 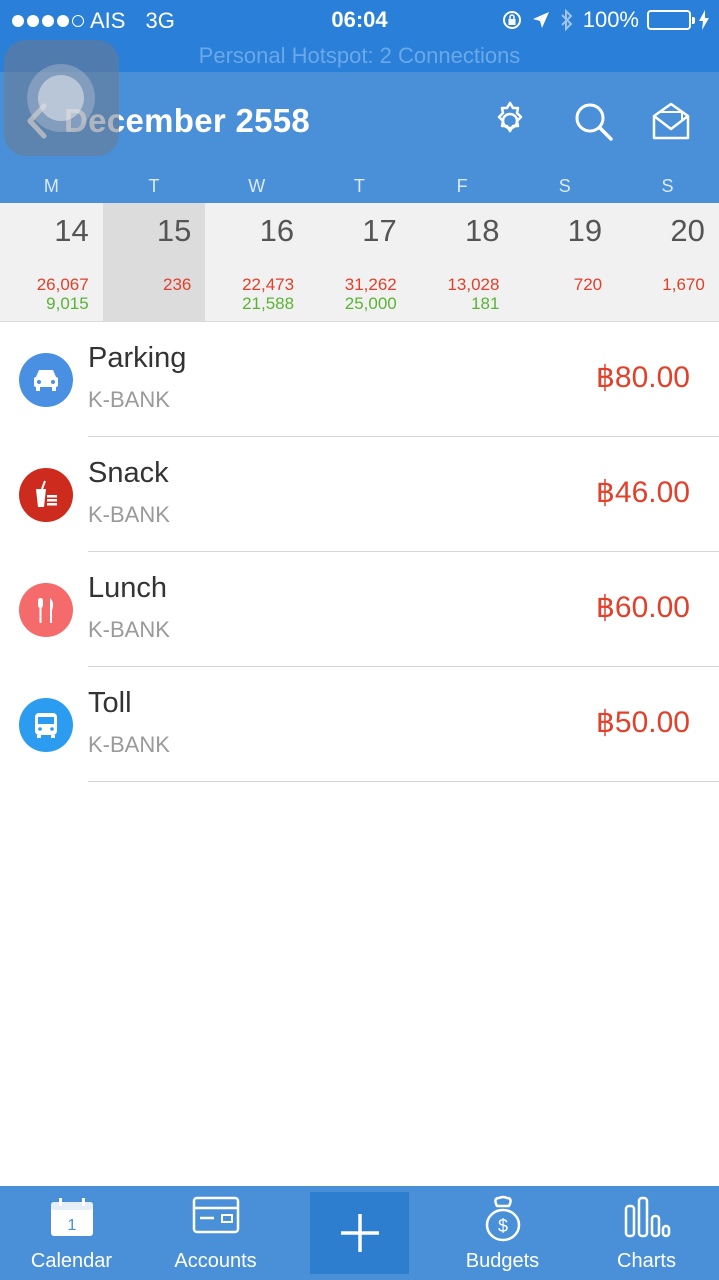 I want to click on rotation-lock-icon, so click(x=511, y=20).